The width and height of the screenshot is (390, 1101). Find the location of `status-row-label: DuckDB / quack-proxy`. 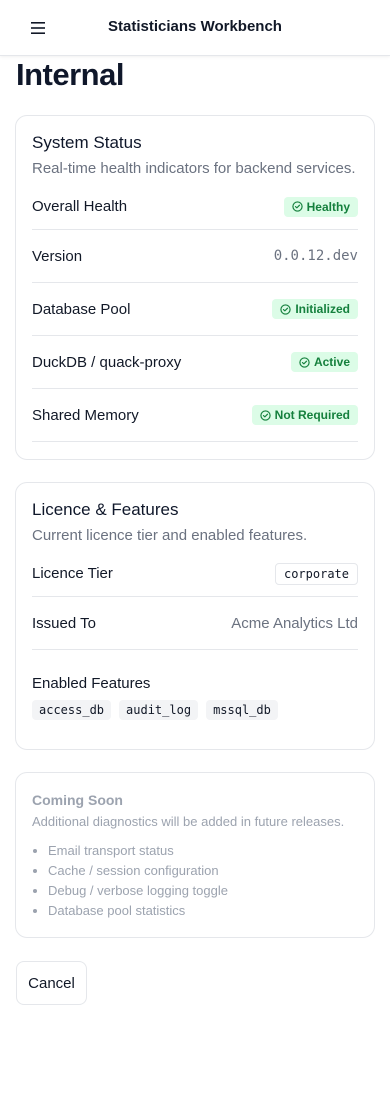

status-row-label: DuckDB / quack-proxy is located at coordinates (107, 362).